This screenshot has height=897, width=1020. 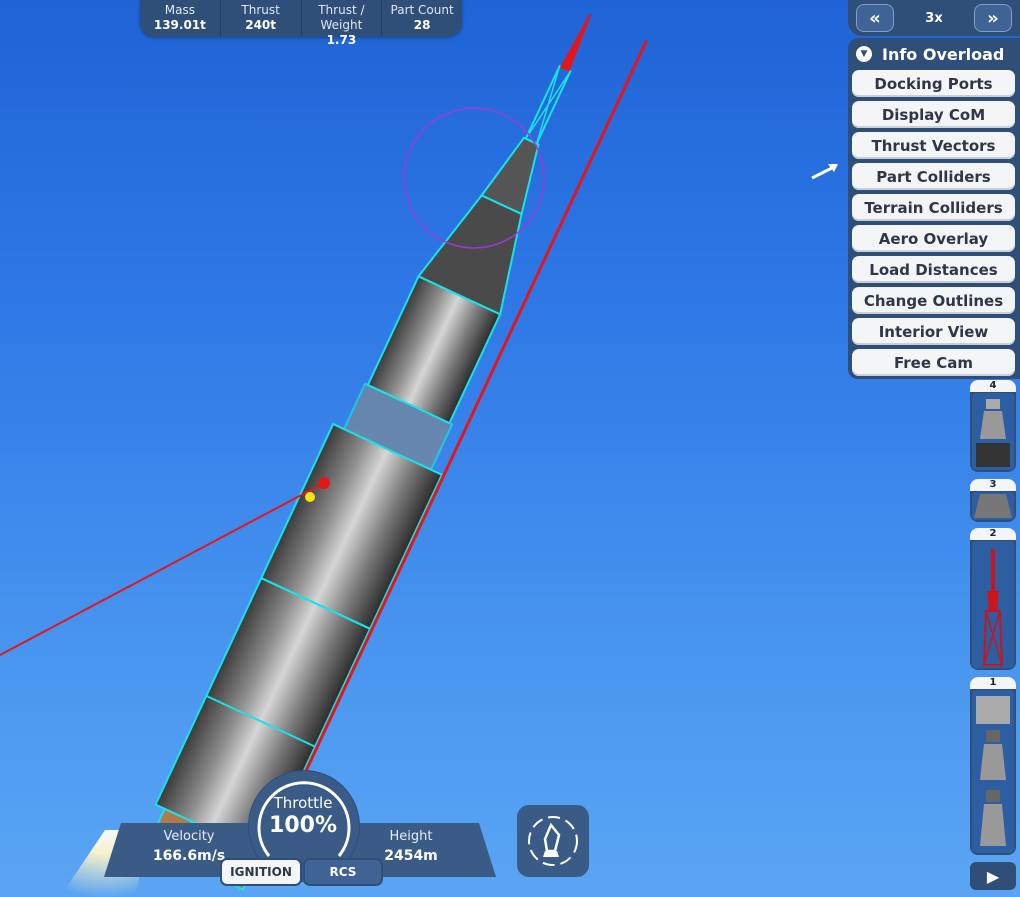 I want to click on display-com-button: Display CoM, so click(x=933, y=114).